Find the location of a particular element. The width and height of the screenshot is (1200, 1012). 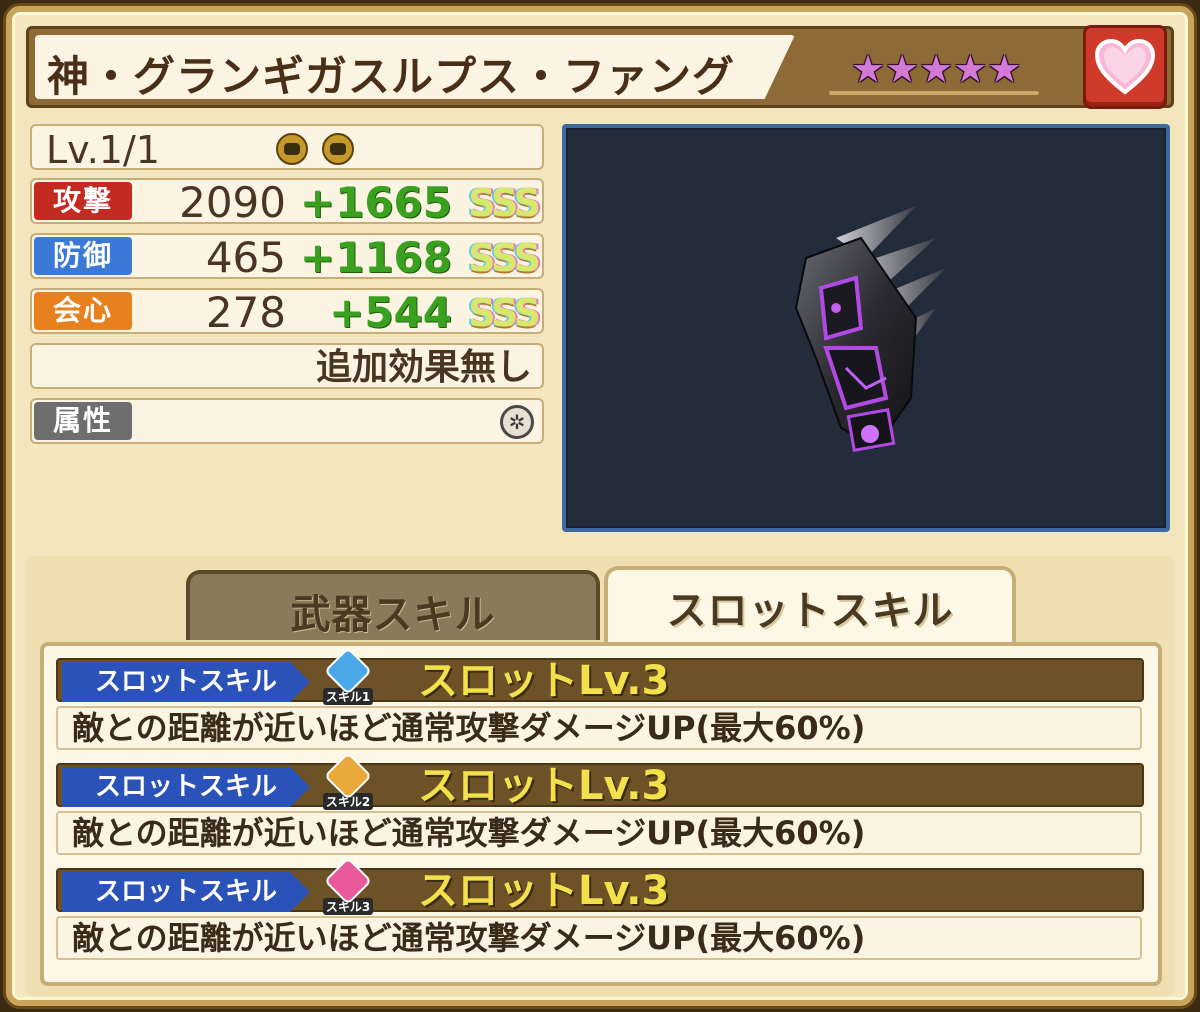

favorite-button is located at coordinates (1125, 67).